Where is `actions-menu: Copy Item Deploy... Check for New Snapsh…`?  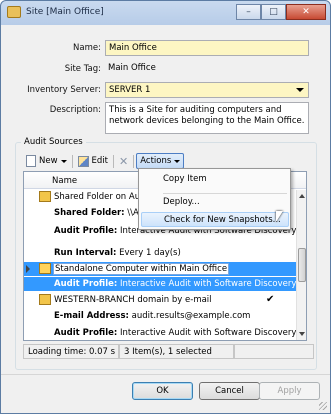 actions-menu: Copy Item Deploy... Check for New Snapsh… is located at coordinates (214, 199).